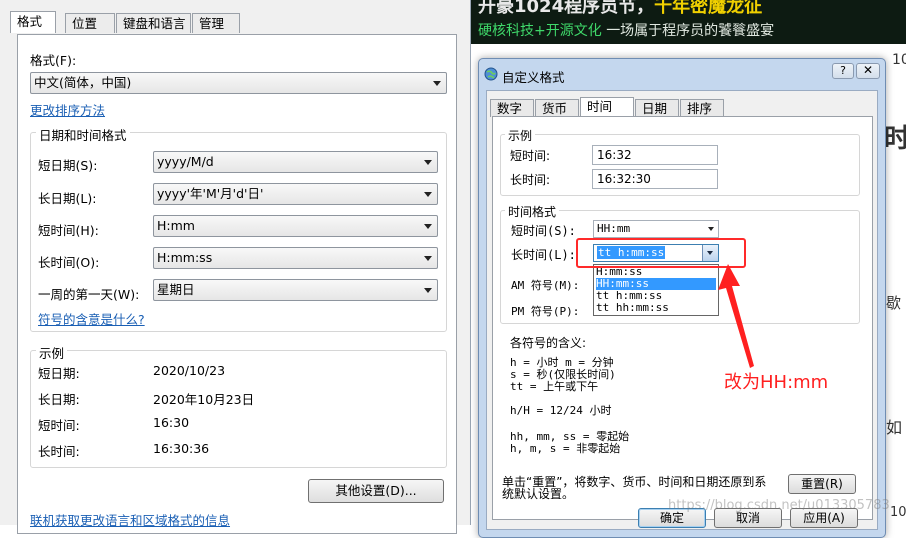  What do you see at coordinates (83, 82) in the screenshot?
I see `format-select-value: 中文(简体，中国)` at bounding box center [83, 82].